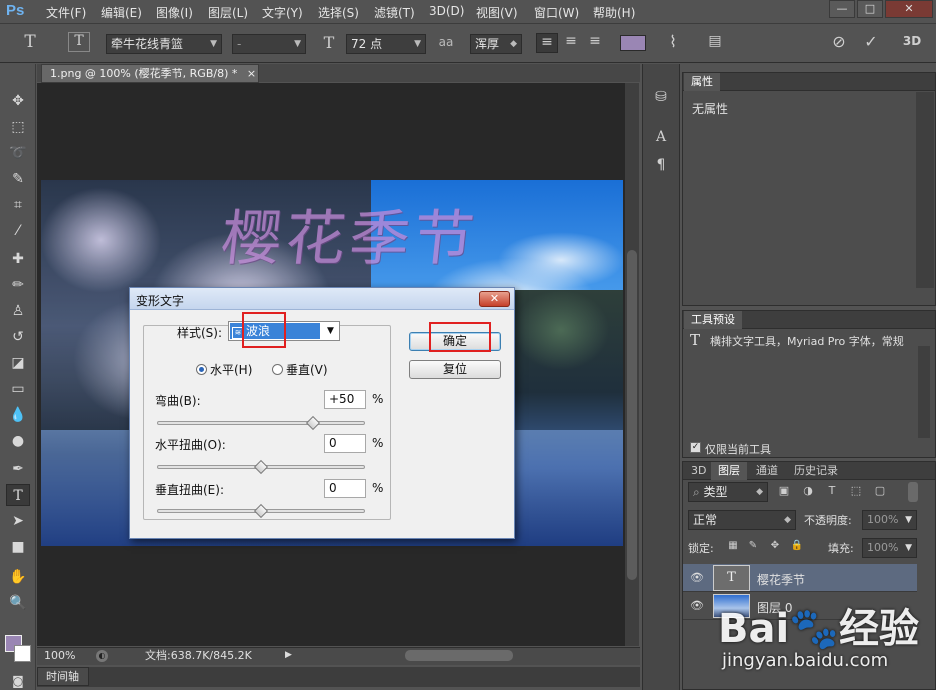  What do you see at coordinates (18, 547) in the screenshot?
I see `rectangle-tool-icon: ■` at bounding box center [18, 547].